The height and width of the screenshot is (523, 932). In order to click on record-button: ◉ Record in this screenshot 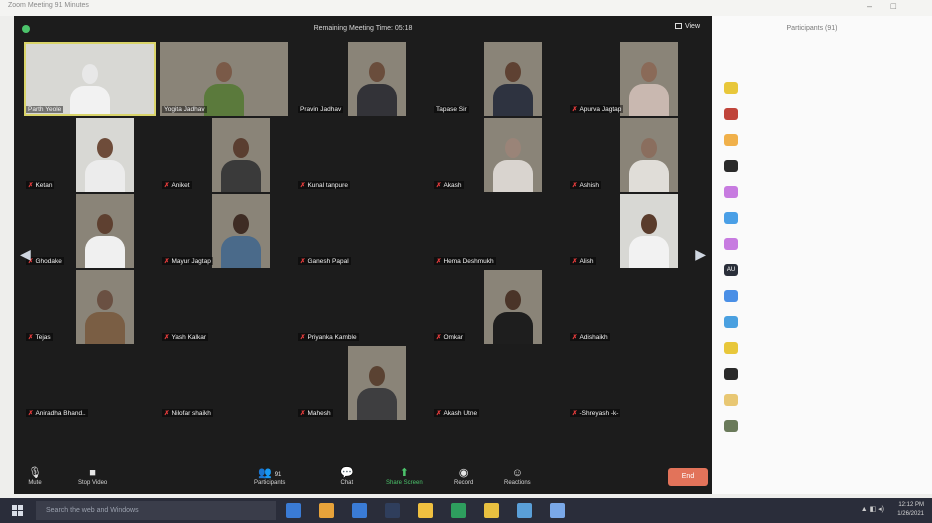, I will do `click(463, 476)`.